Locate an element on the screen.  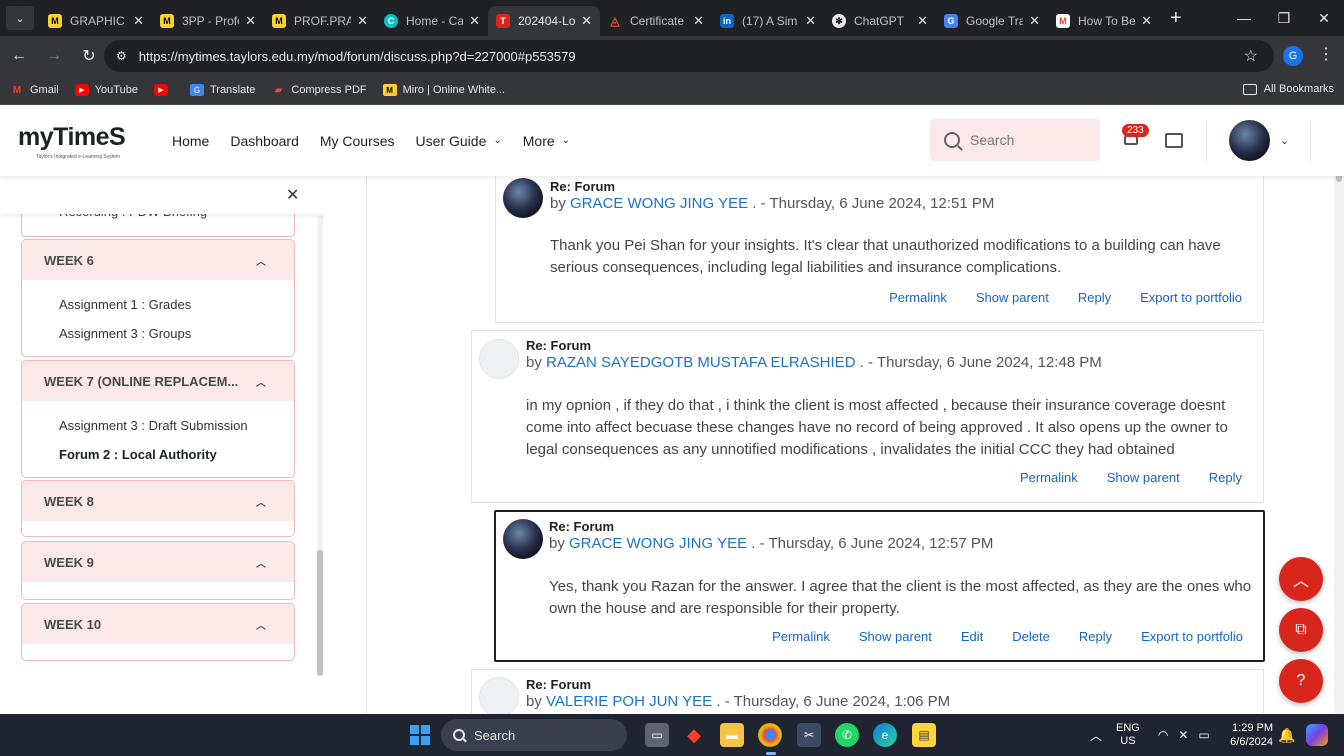
week-header: WEEK 9 ︿ is located at coordinates (158, 562).